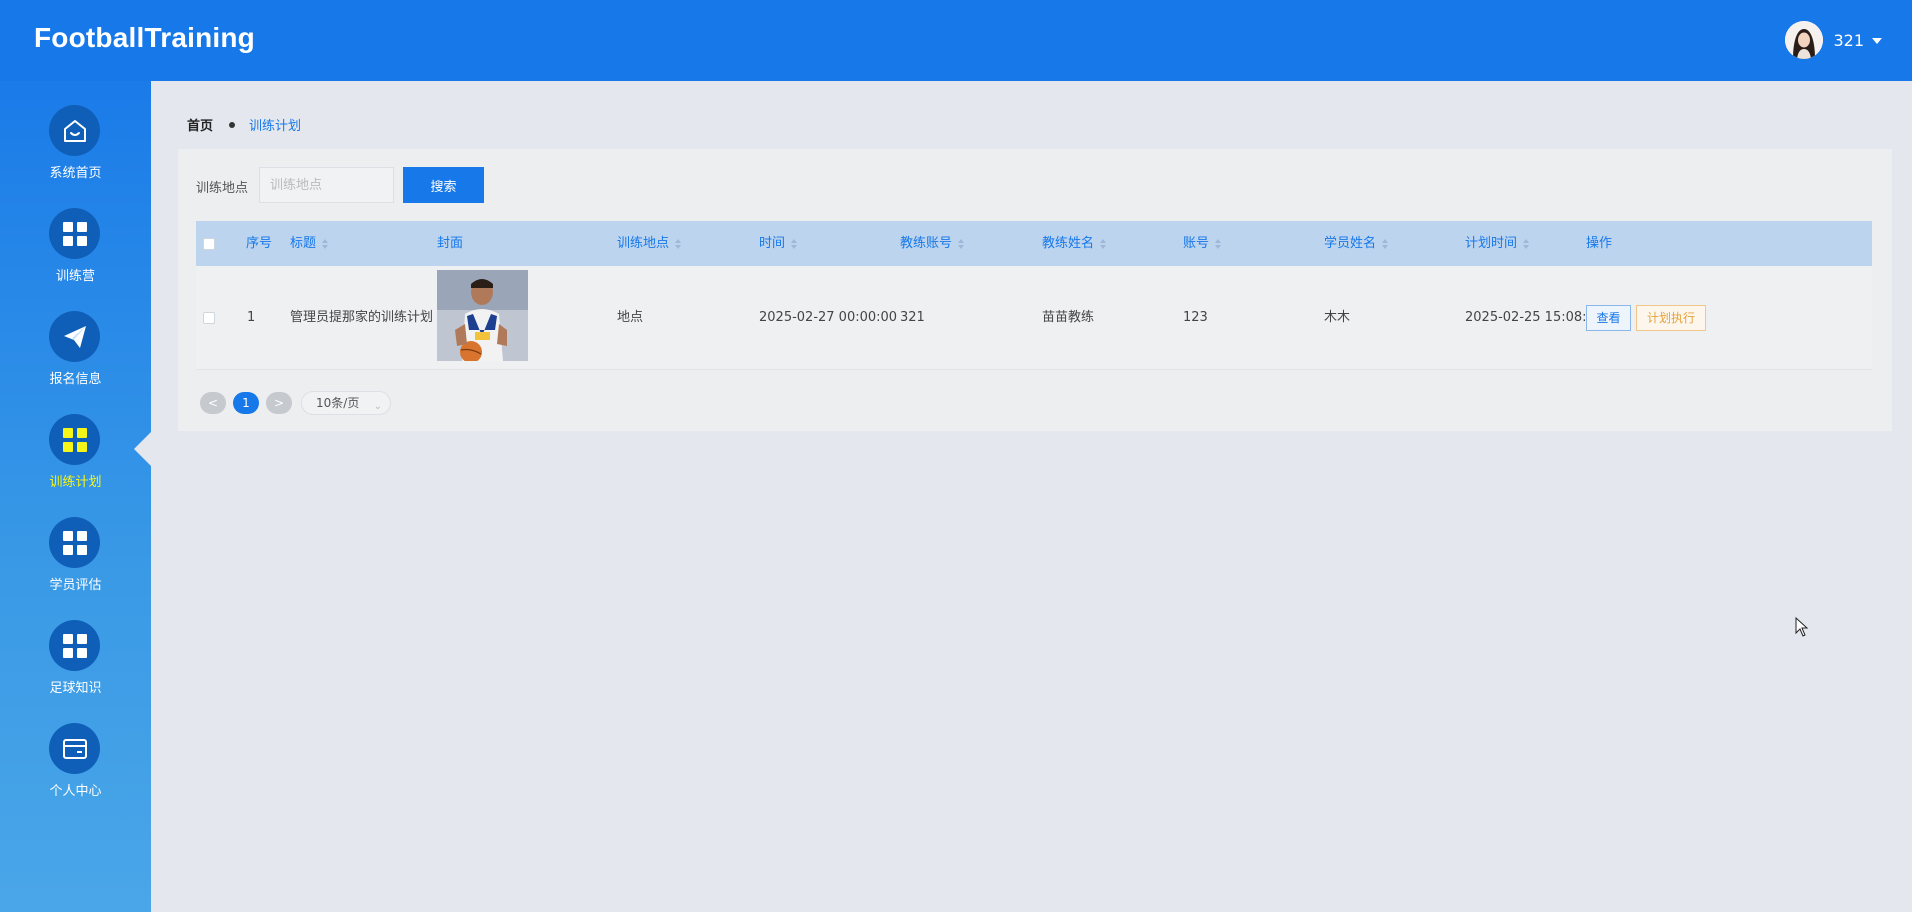 The image size is (1912, 912). I want to click on column-header-title: 标题, so click(309, 243).